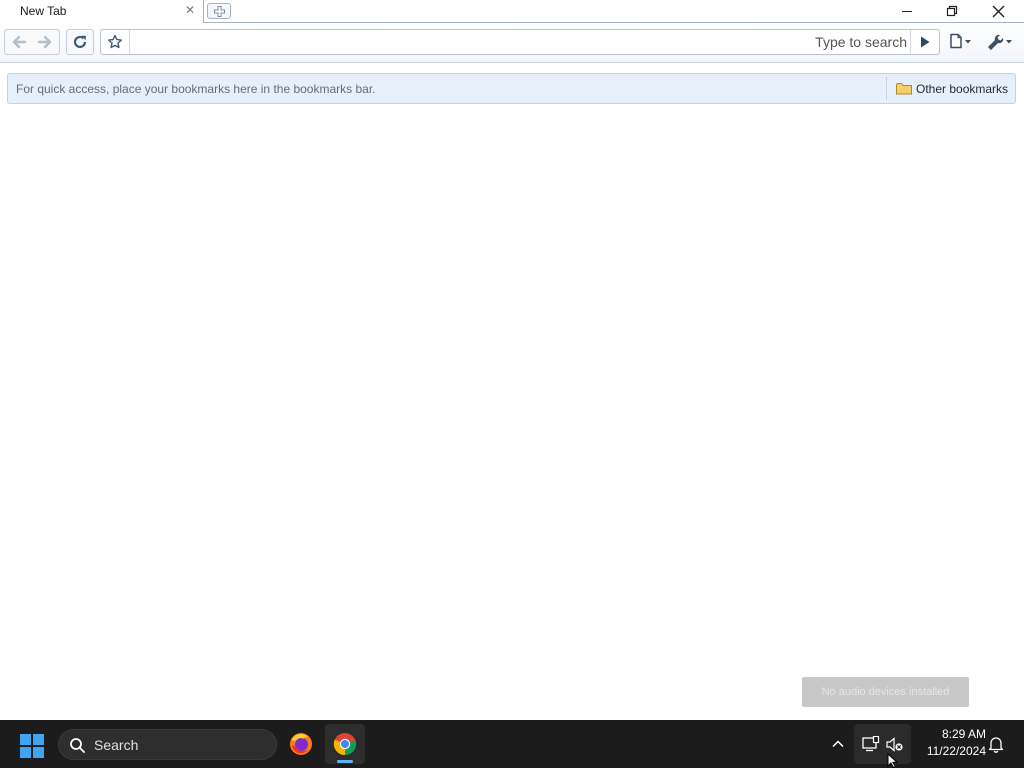  I want to click on mouse-cursor-icon, so click(893, 760).